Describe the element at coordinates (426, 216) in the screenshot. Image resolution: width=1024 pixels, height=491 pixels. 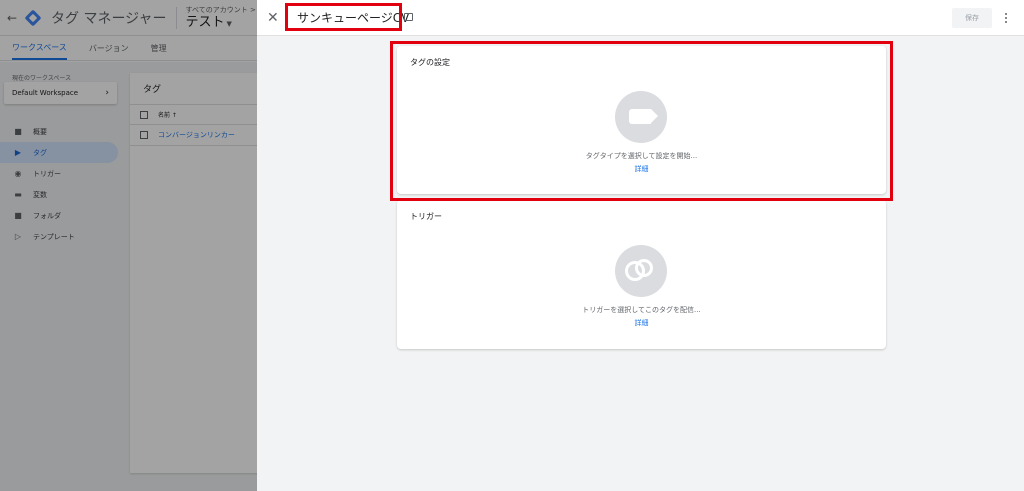
I see `triggering-title: トリガー` at that location.